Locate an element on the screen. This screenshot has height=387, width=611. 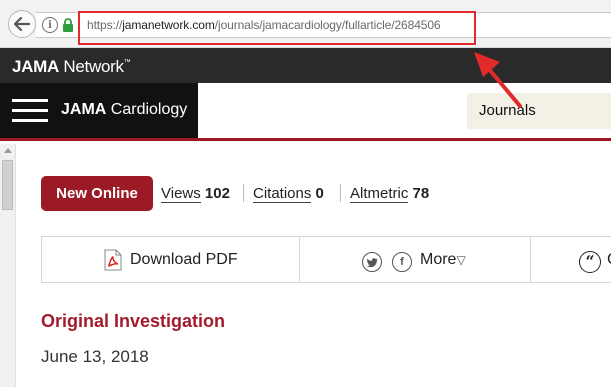
scroll-thumb is located at coordinates (7, 185).